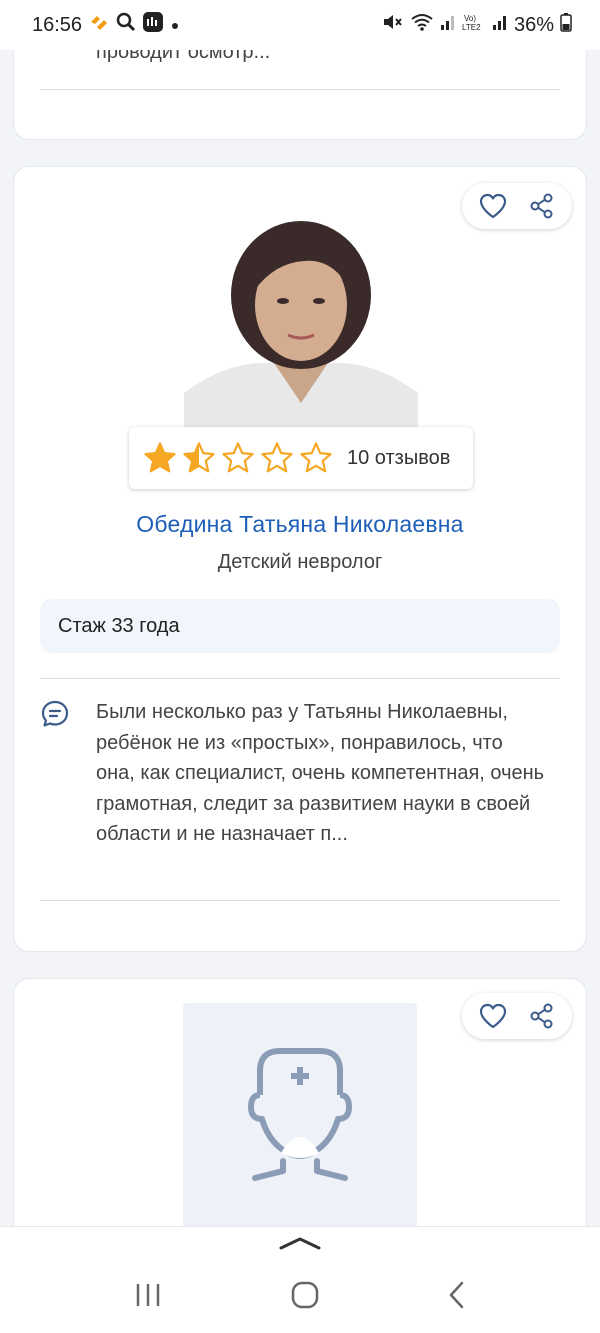 The width and height of the screenshot is (600, 1333). I want to click on system-navbar, so click(300, 1297).